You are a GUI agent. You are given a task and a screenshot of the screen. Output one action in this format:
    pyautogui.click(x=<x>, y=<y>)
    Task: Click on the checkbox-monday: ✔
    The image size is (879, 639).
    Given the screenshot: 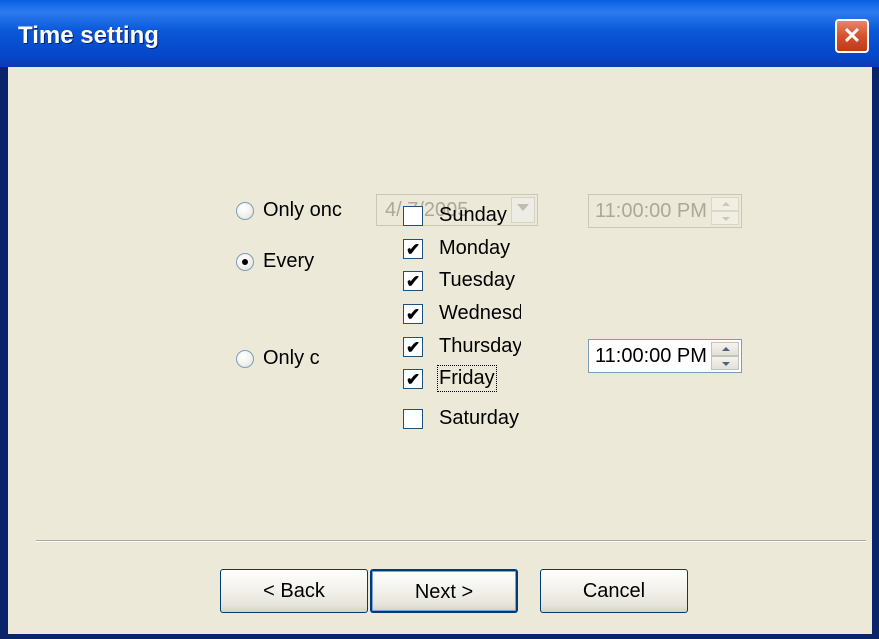 What is the action you would take?
    pyautogui.click(x=413, y=248)
    